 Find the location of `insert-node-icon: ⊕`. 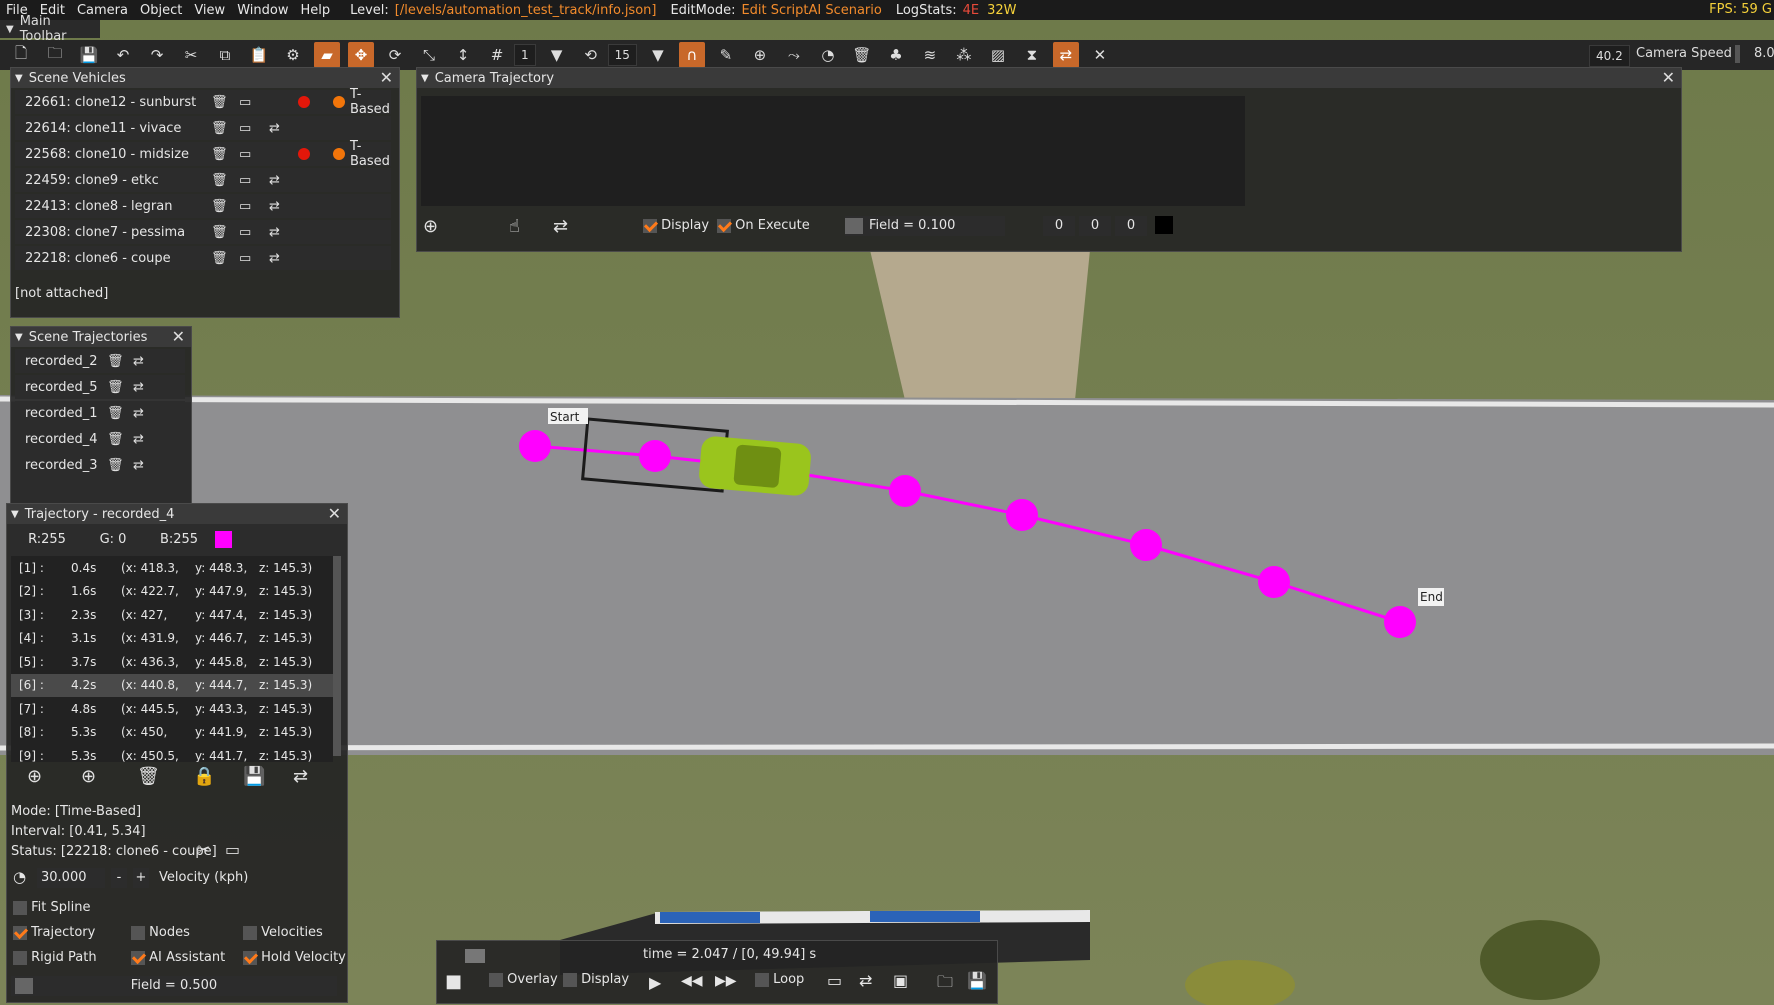

insert-node-icon: ⊕ is located at coordinates (88, 776).